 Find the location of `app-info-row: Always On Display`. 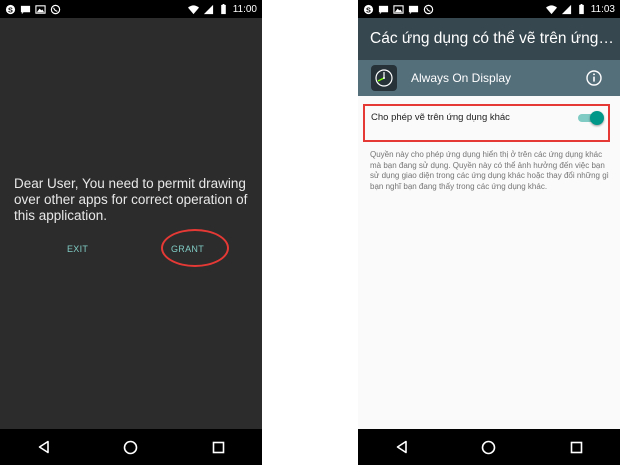

app-info-row: Always On Display is located at coordinates (489, 78).